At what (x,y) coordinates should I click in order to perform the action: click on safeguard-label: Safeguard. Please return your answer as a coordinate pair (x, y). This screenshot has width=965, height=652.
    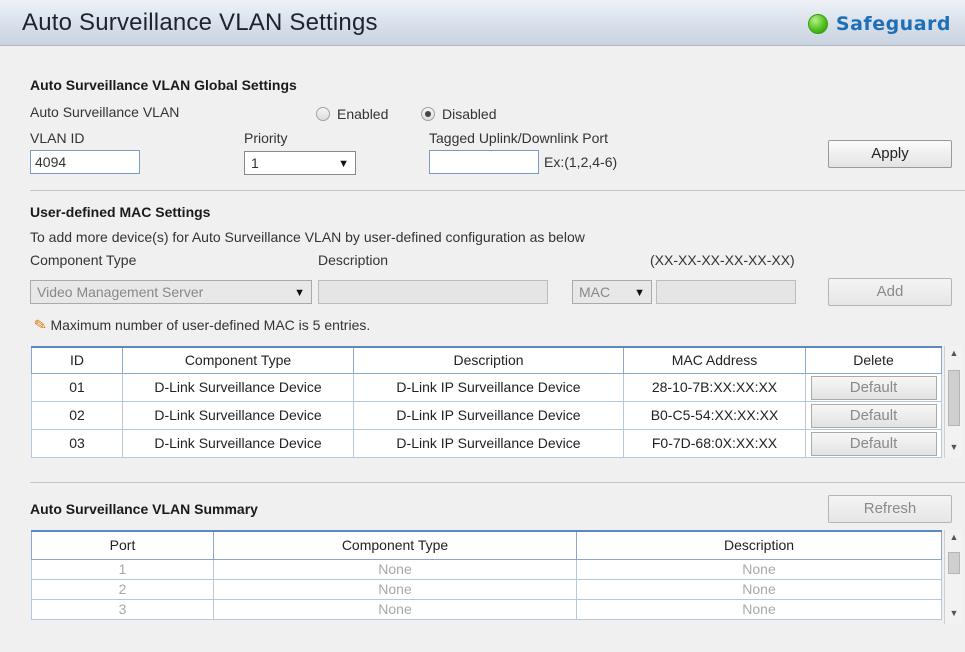
    Looking at the image, I should click on (893, 24).